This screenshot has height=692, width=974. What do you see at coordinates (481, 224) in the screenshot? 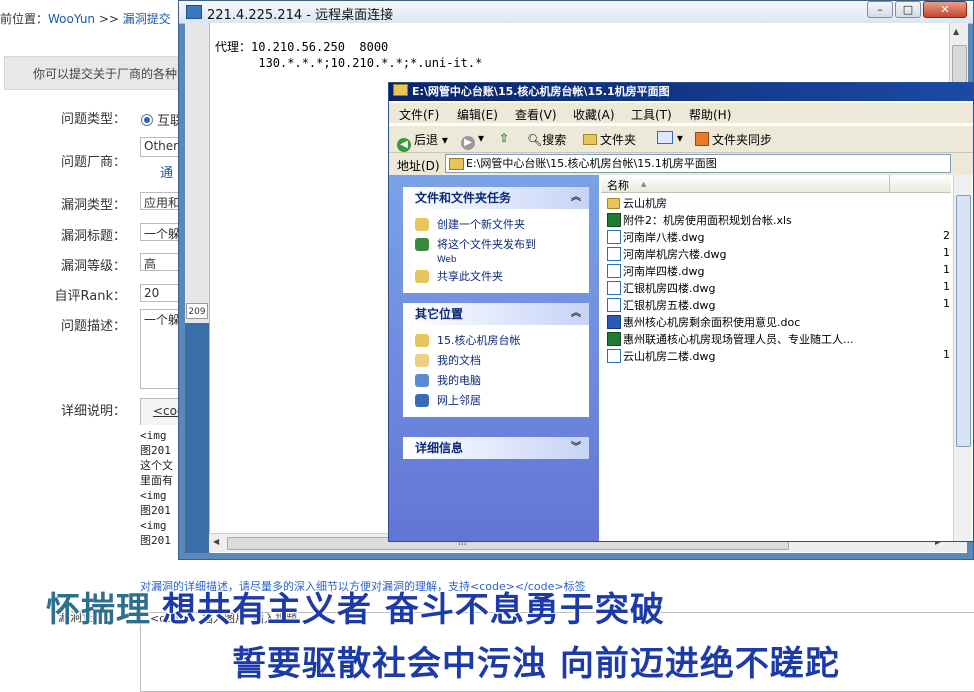
I see `task-new-folder-label: 创建一个新文件夹` at bounding box center [481, 224].